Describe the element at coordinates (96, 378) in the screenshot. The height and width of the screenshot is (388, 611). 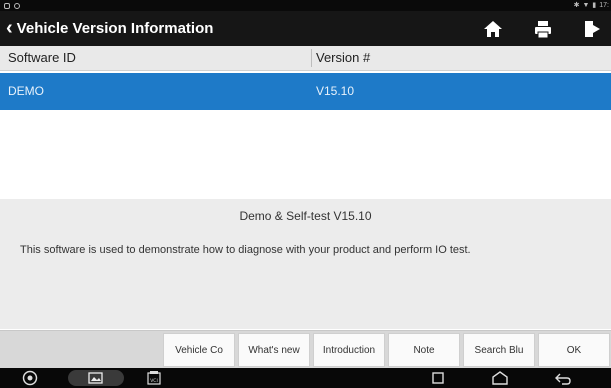
I see `gallery-icon` at that location.